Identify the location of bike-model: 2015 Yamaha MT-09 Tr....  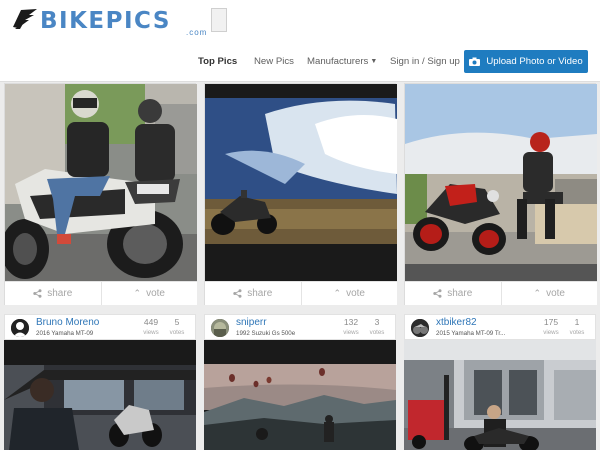
(471, 333).